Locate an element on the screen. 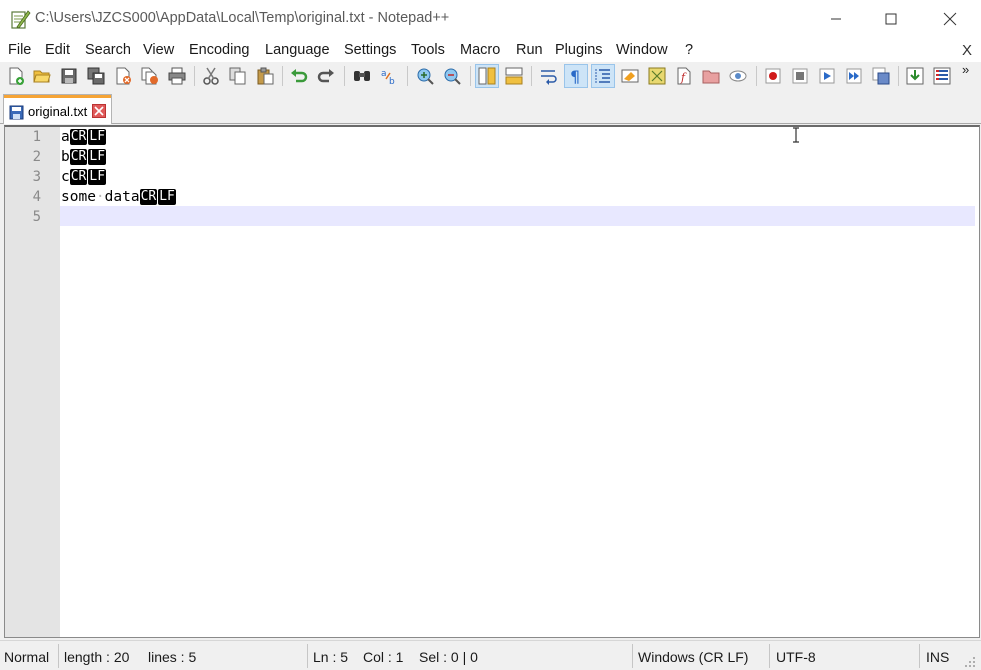 The width and height of the screenshot is (981, 670). word-wrap-icon is located at coordinates (549, 77).